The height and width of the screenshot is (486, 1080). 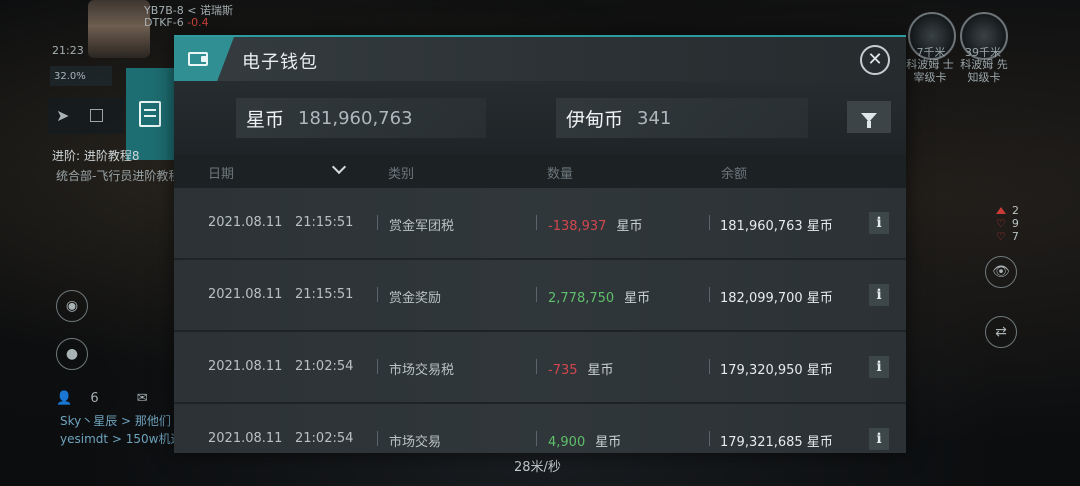 What do you see at coordinates (401, 174) in the screenshot?
I see `column-category: 类别` at bounding box center [401, 174].